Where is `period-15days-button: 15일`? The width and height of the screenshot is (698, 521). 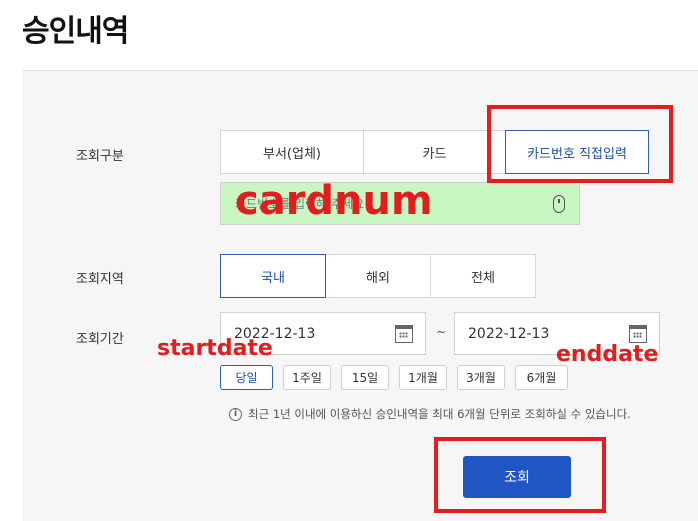
period-15days-button: 15일 is located at coordinates (365, 377).